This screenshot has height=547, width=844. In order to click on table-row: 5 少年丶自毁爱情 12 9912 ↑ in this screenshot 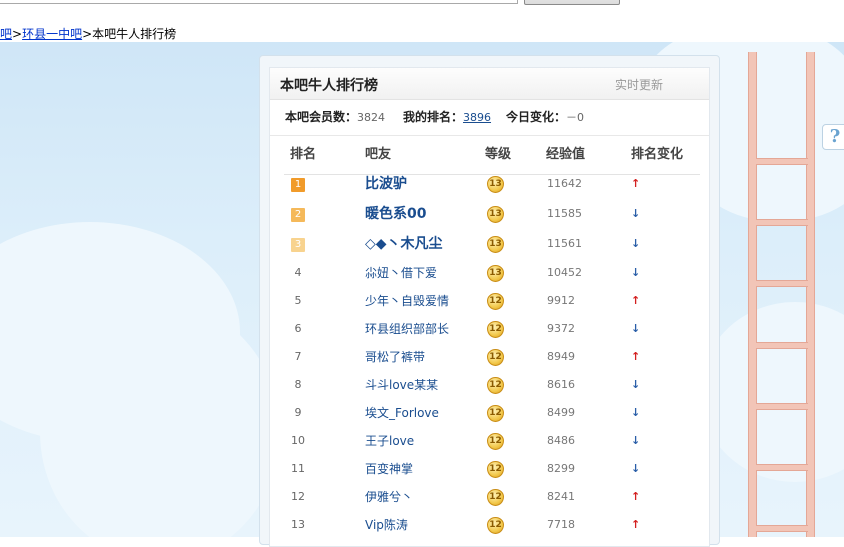, I will do `click(492, 307)`.